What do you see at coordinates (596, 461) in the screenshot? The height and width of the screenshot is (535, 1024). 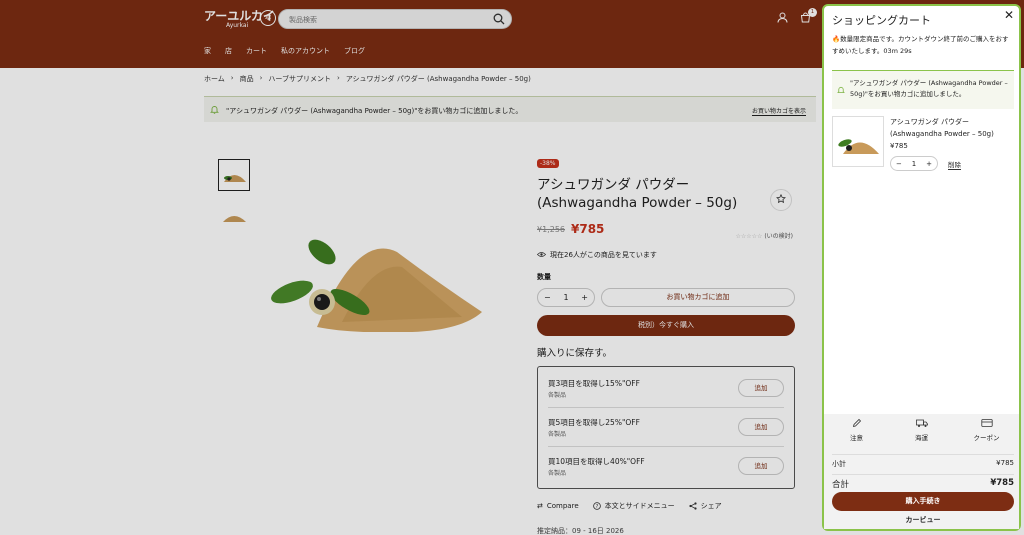 I see `bundle-offer-title: 買10項目を取得し40%"OFF` at bounding box center [596, 461].